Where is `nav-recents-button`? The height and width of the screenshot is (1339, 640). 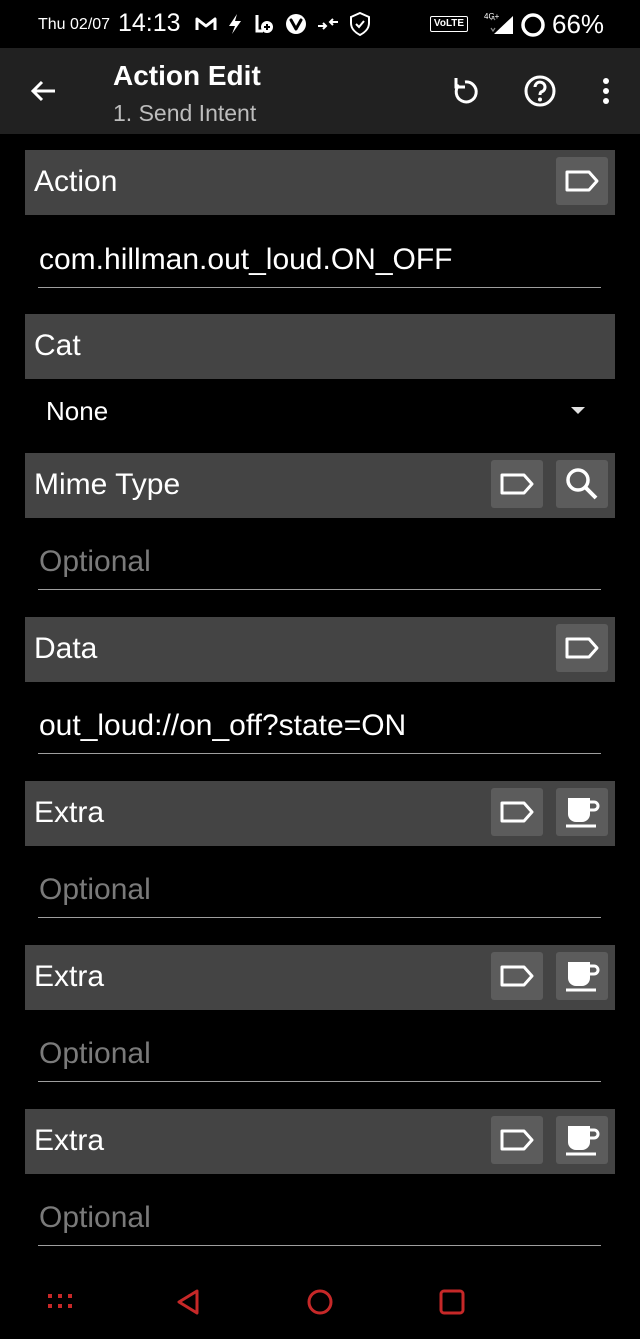
nav-recents-button is located at coordinates (452, 1302).